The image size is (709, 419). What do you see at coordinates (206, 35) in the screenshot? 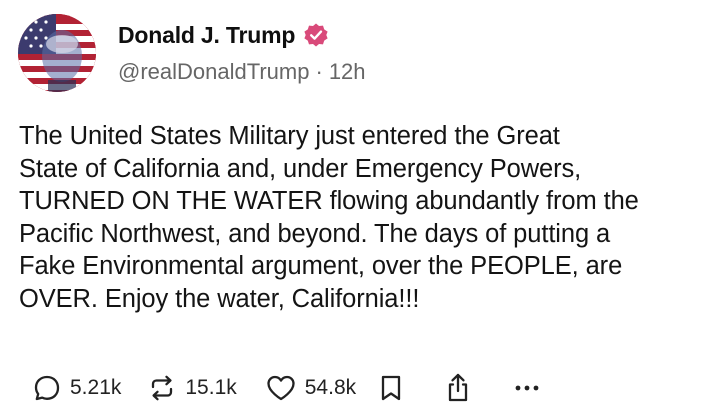
I see `author-display-name: Donald J. Trump` at bounding box center [206, 35].